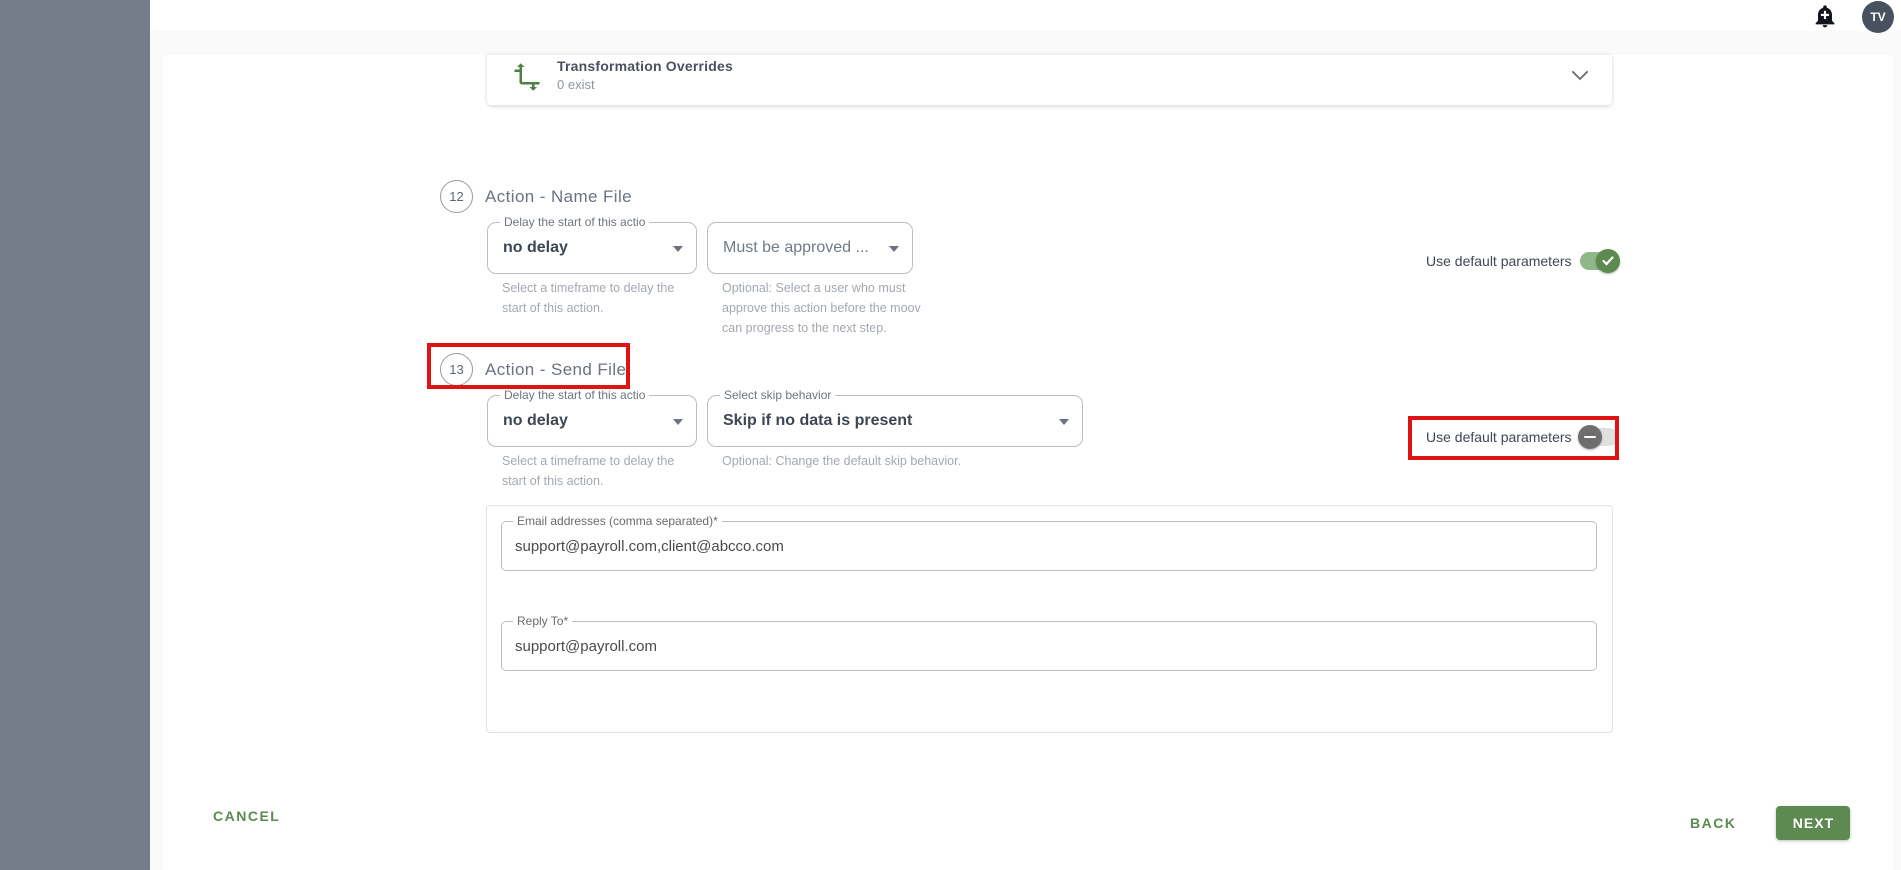 The height and width of the screenshot is (870, 1901). I want to click on notification-add-icon, so click(1825, 16).